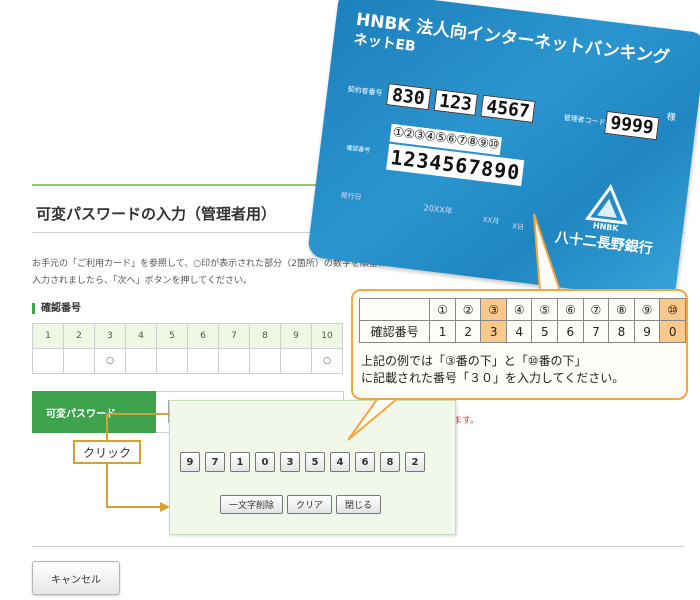 The image size is (700, 600). Describe the element at coordinates (672, 309) in the screenshot. I see `example-header-highlight: ⑩` at that location.